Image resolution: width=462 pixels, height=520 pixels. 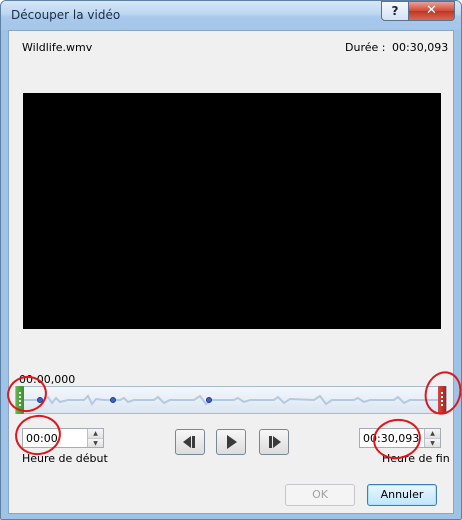 I want to click on start-time-value: 00:00, so click(x=42, y=438).